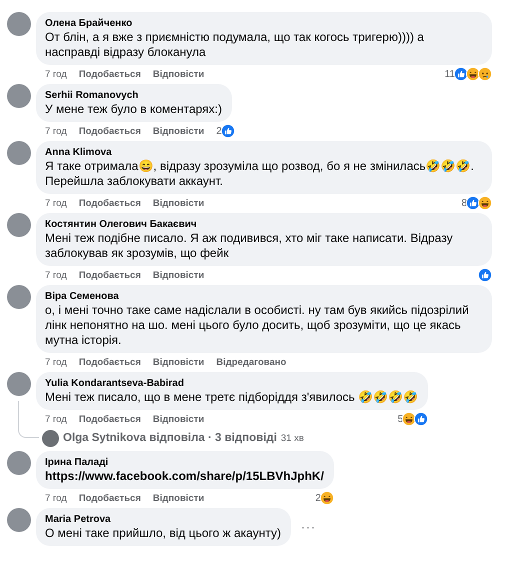  I want to click on author-name: Костянтин Олегович Бакаєвич, so click(263, 224).